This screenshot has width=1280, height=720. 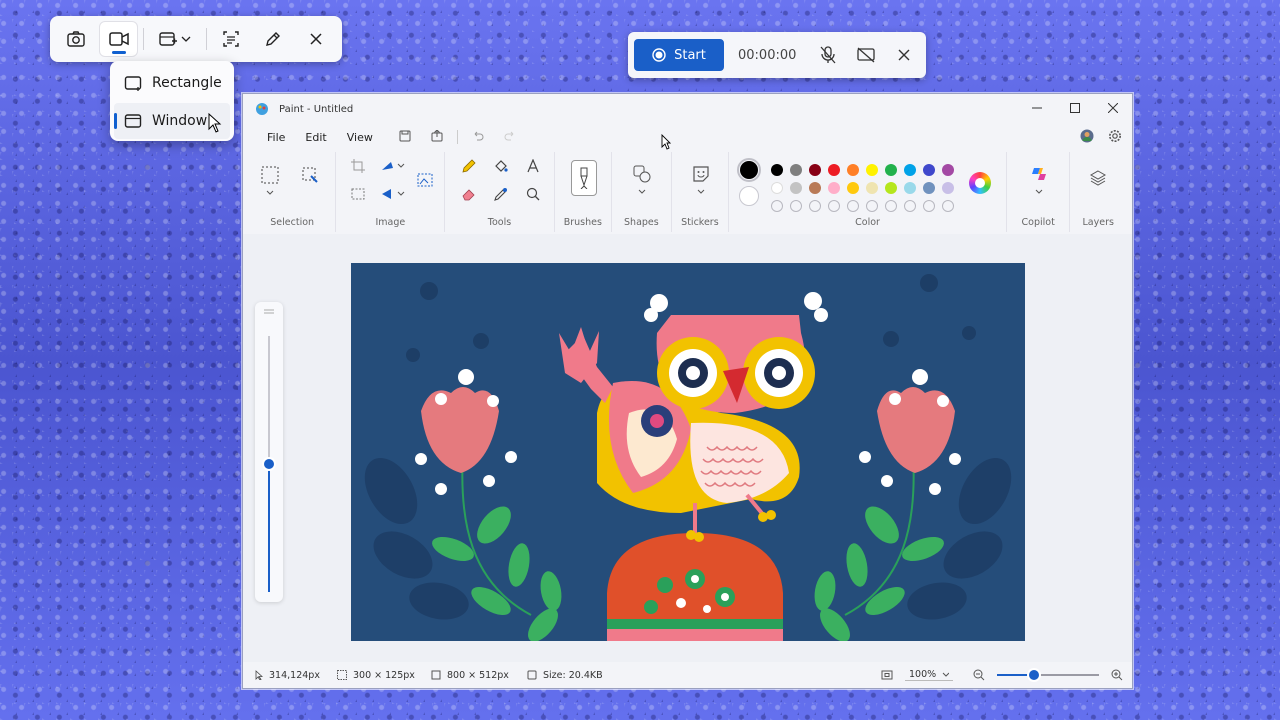 What do you see at coordinates (1117, 675) in the screenshot?
I see `zoom-in-button` at bounding box center [1117, 675].